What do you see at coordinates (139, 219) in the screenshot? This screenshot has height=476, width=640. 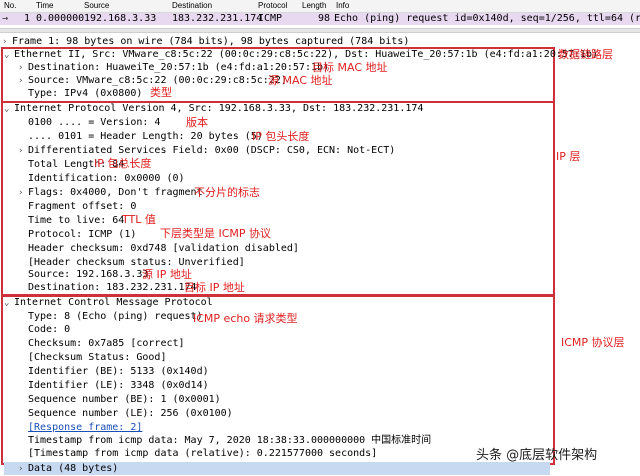 I see `ann-ttl: TTL 值` at bounding box center [139, 219].